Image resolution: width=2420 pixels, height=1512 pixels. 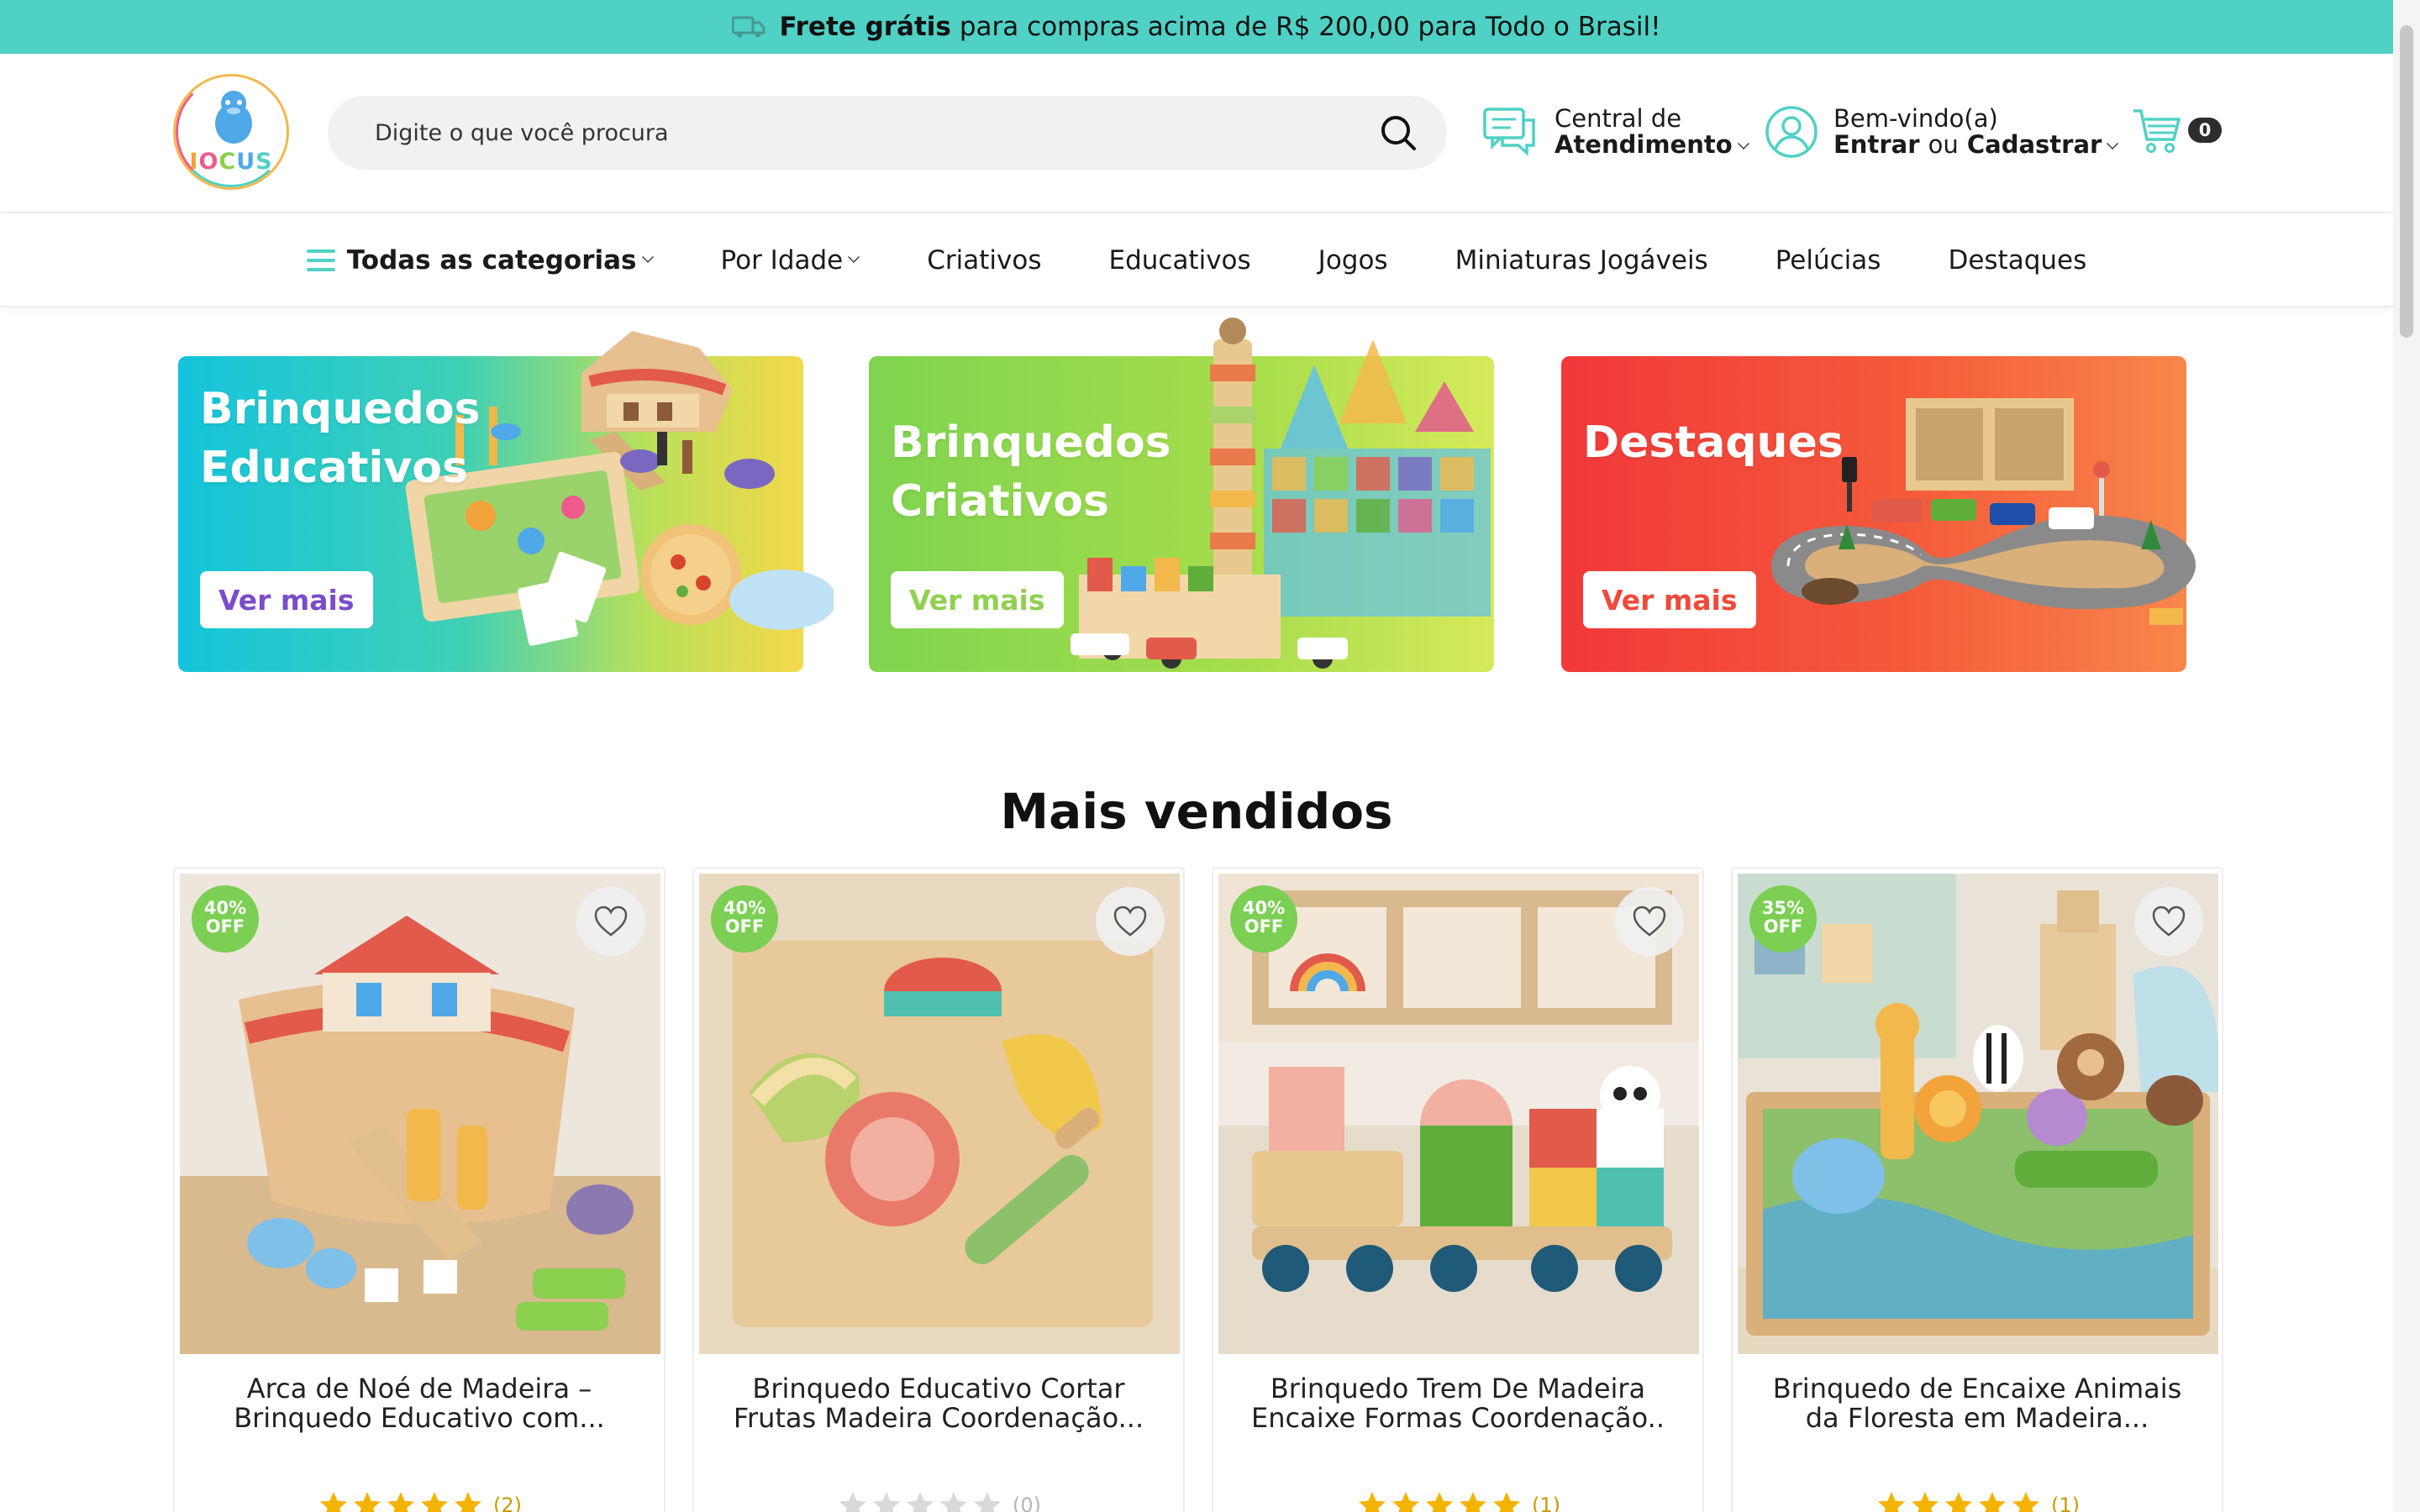 I want to click on search-bar, so click(x=887, y=133).